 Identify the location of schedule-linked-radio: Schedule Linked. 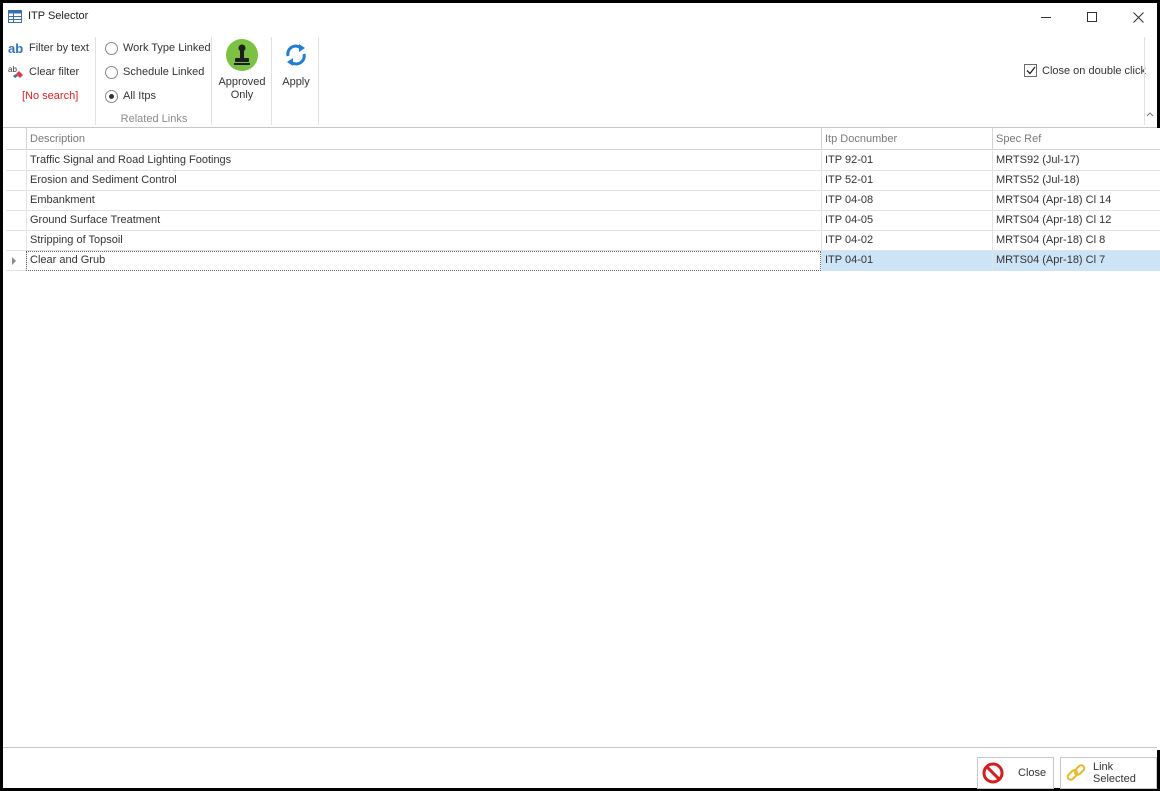
(154, 72).